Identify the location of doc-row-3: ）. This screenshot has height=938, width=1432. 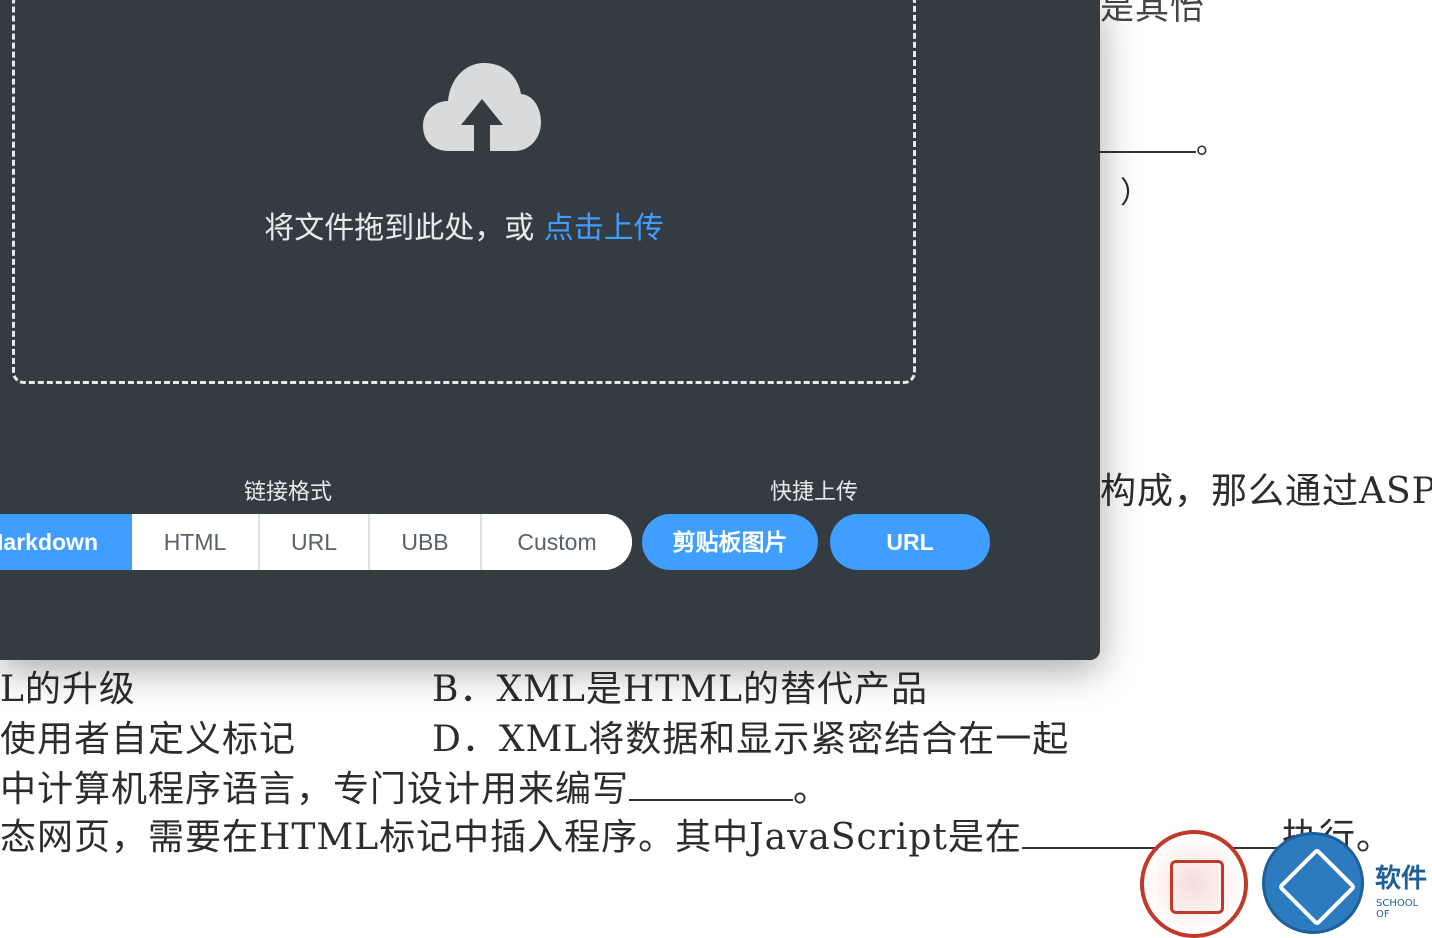
(1135, 193).